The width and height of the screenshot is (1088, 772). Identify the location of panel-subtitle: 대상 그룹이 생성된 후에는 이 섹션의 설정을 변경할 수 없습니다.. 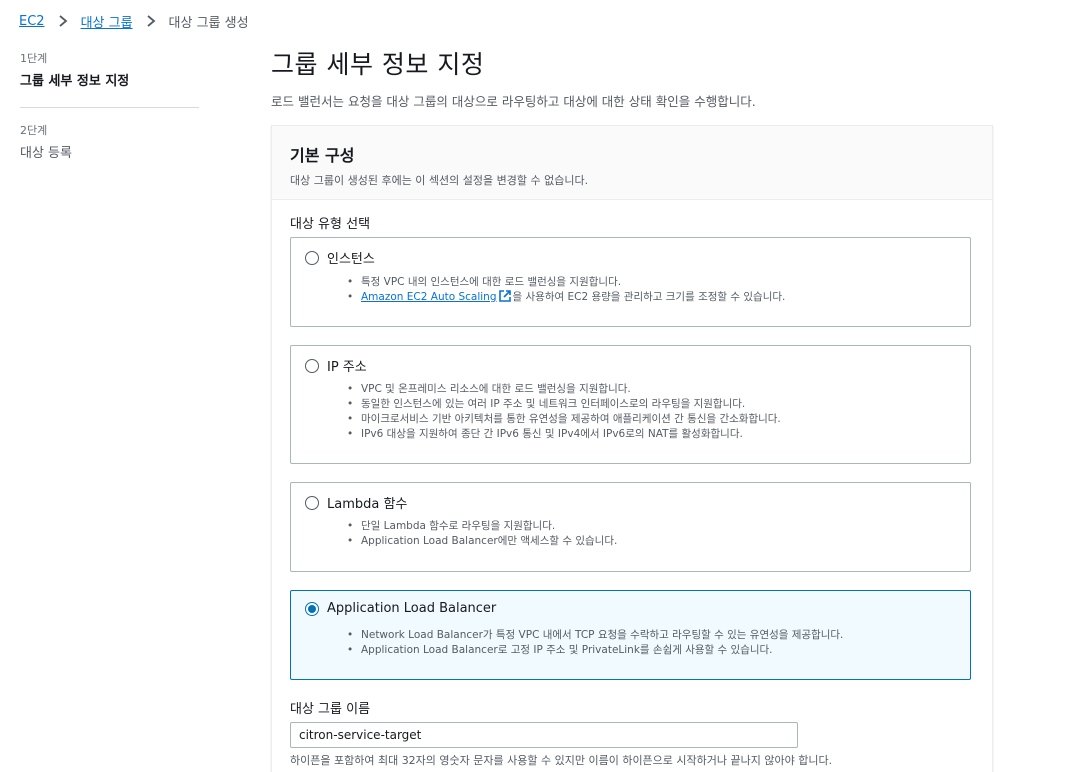
(439, 180).